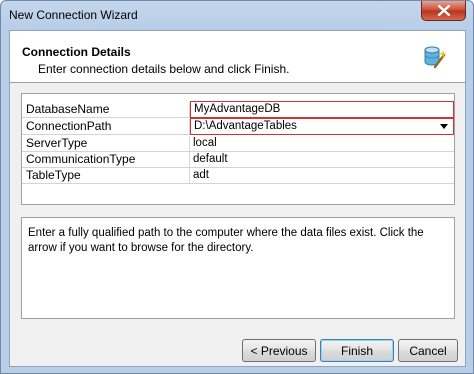  Describe the element at coordinates (322, 143) in the screenshot. I see `server-type-field: local` at that location.